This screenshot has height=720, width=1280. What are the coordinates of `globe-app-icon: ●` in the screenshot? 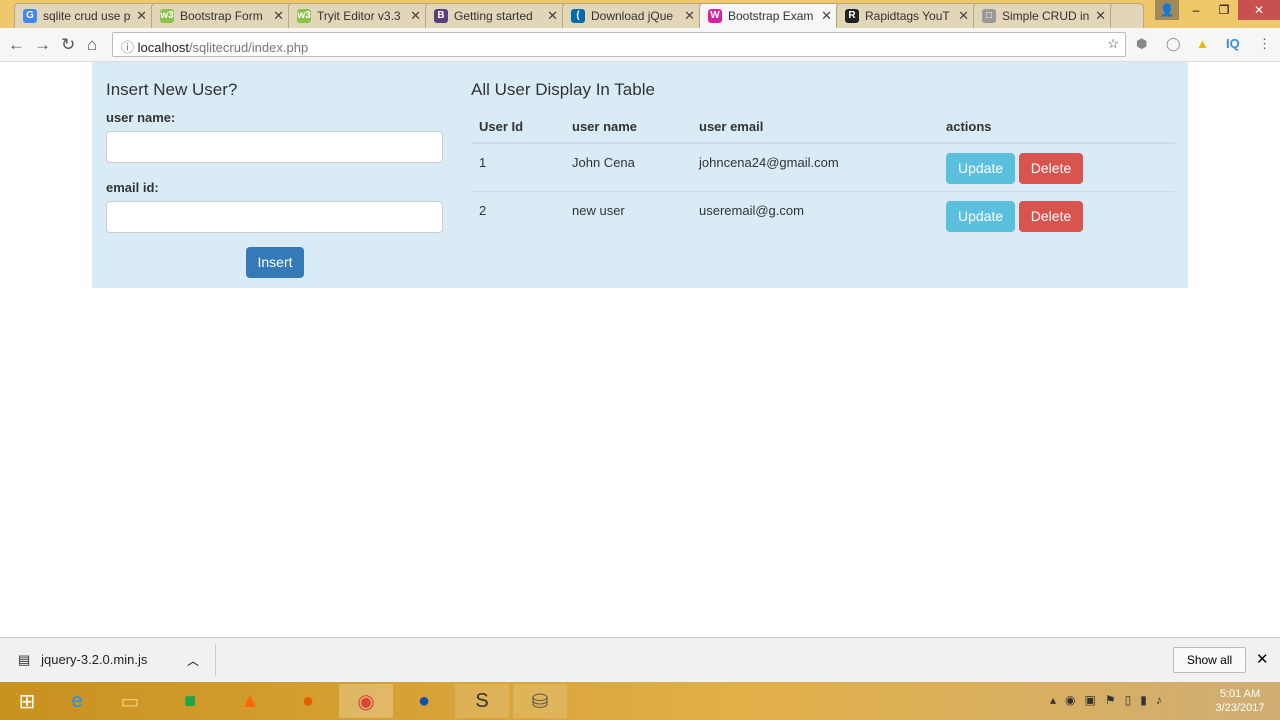 It's located at (424, 701).